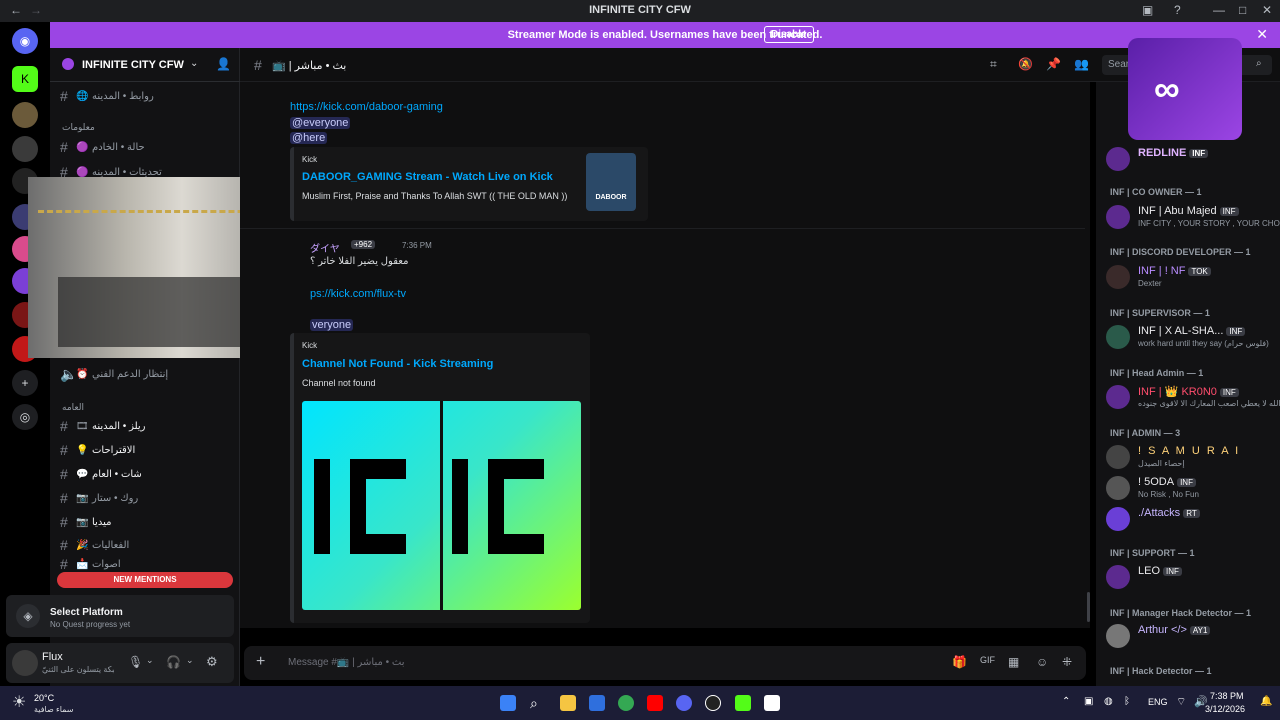 Image resolution: width=1280 pixels, height=720 pixels. I want to click on channel-general-chat: # 💬 شات • العام, so click(145, 474).